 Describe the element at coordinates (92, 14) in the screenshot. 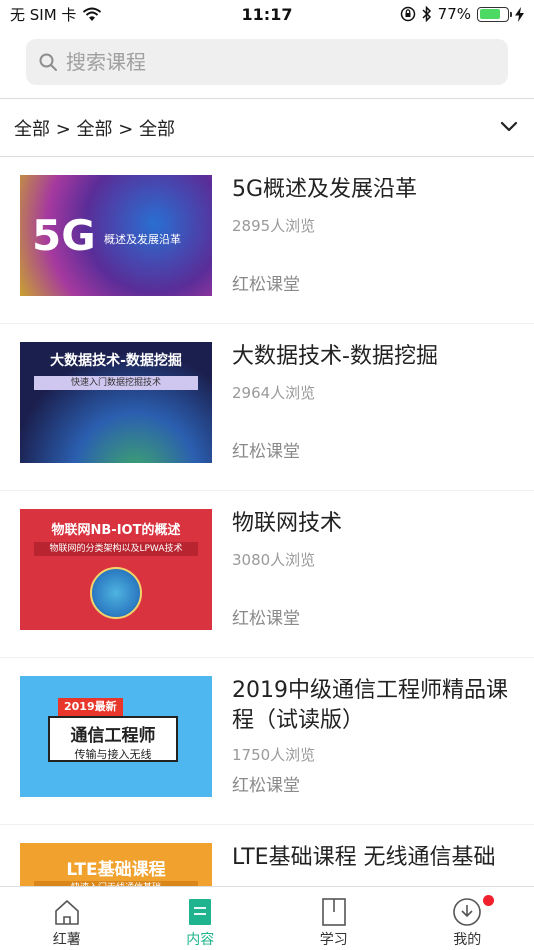

I see `wifi-icon` at that location.